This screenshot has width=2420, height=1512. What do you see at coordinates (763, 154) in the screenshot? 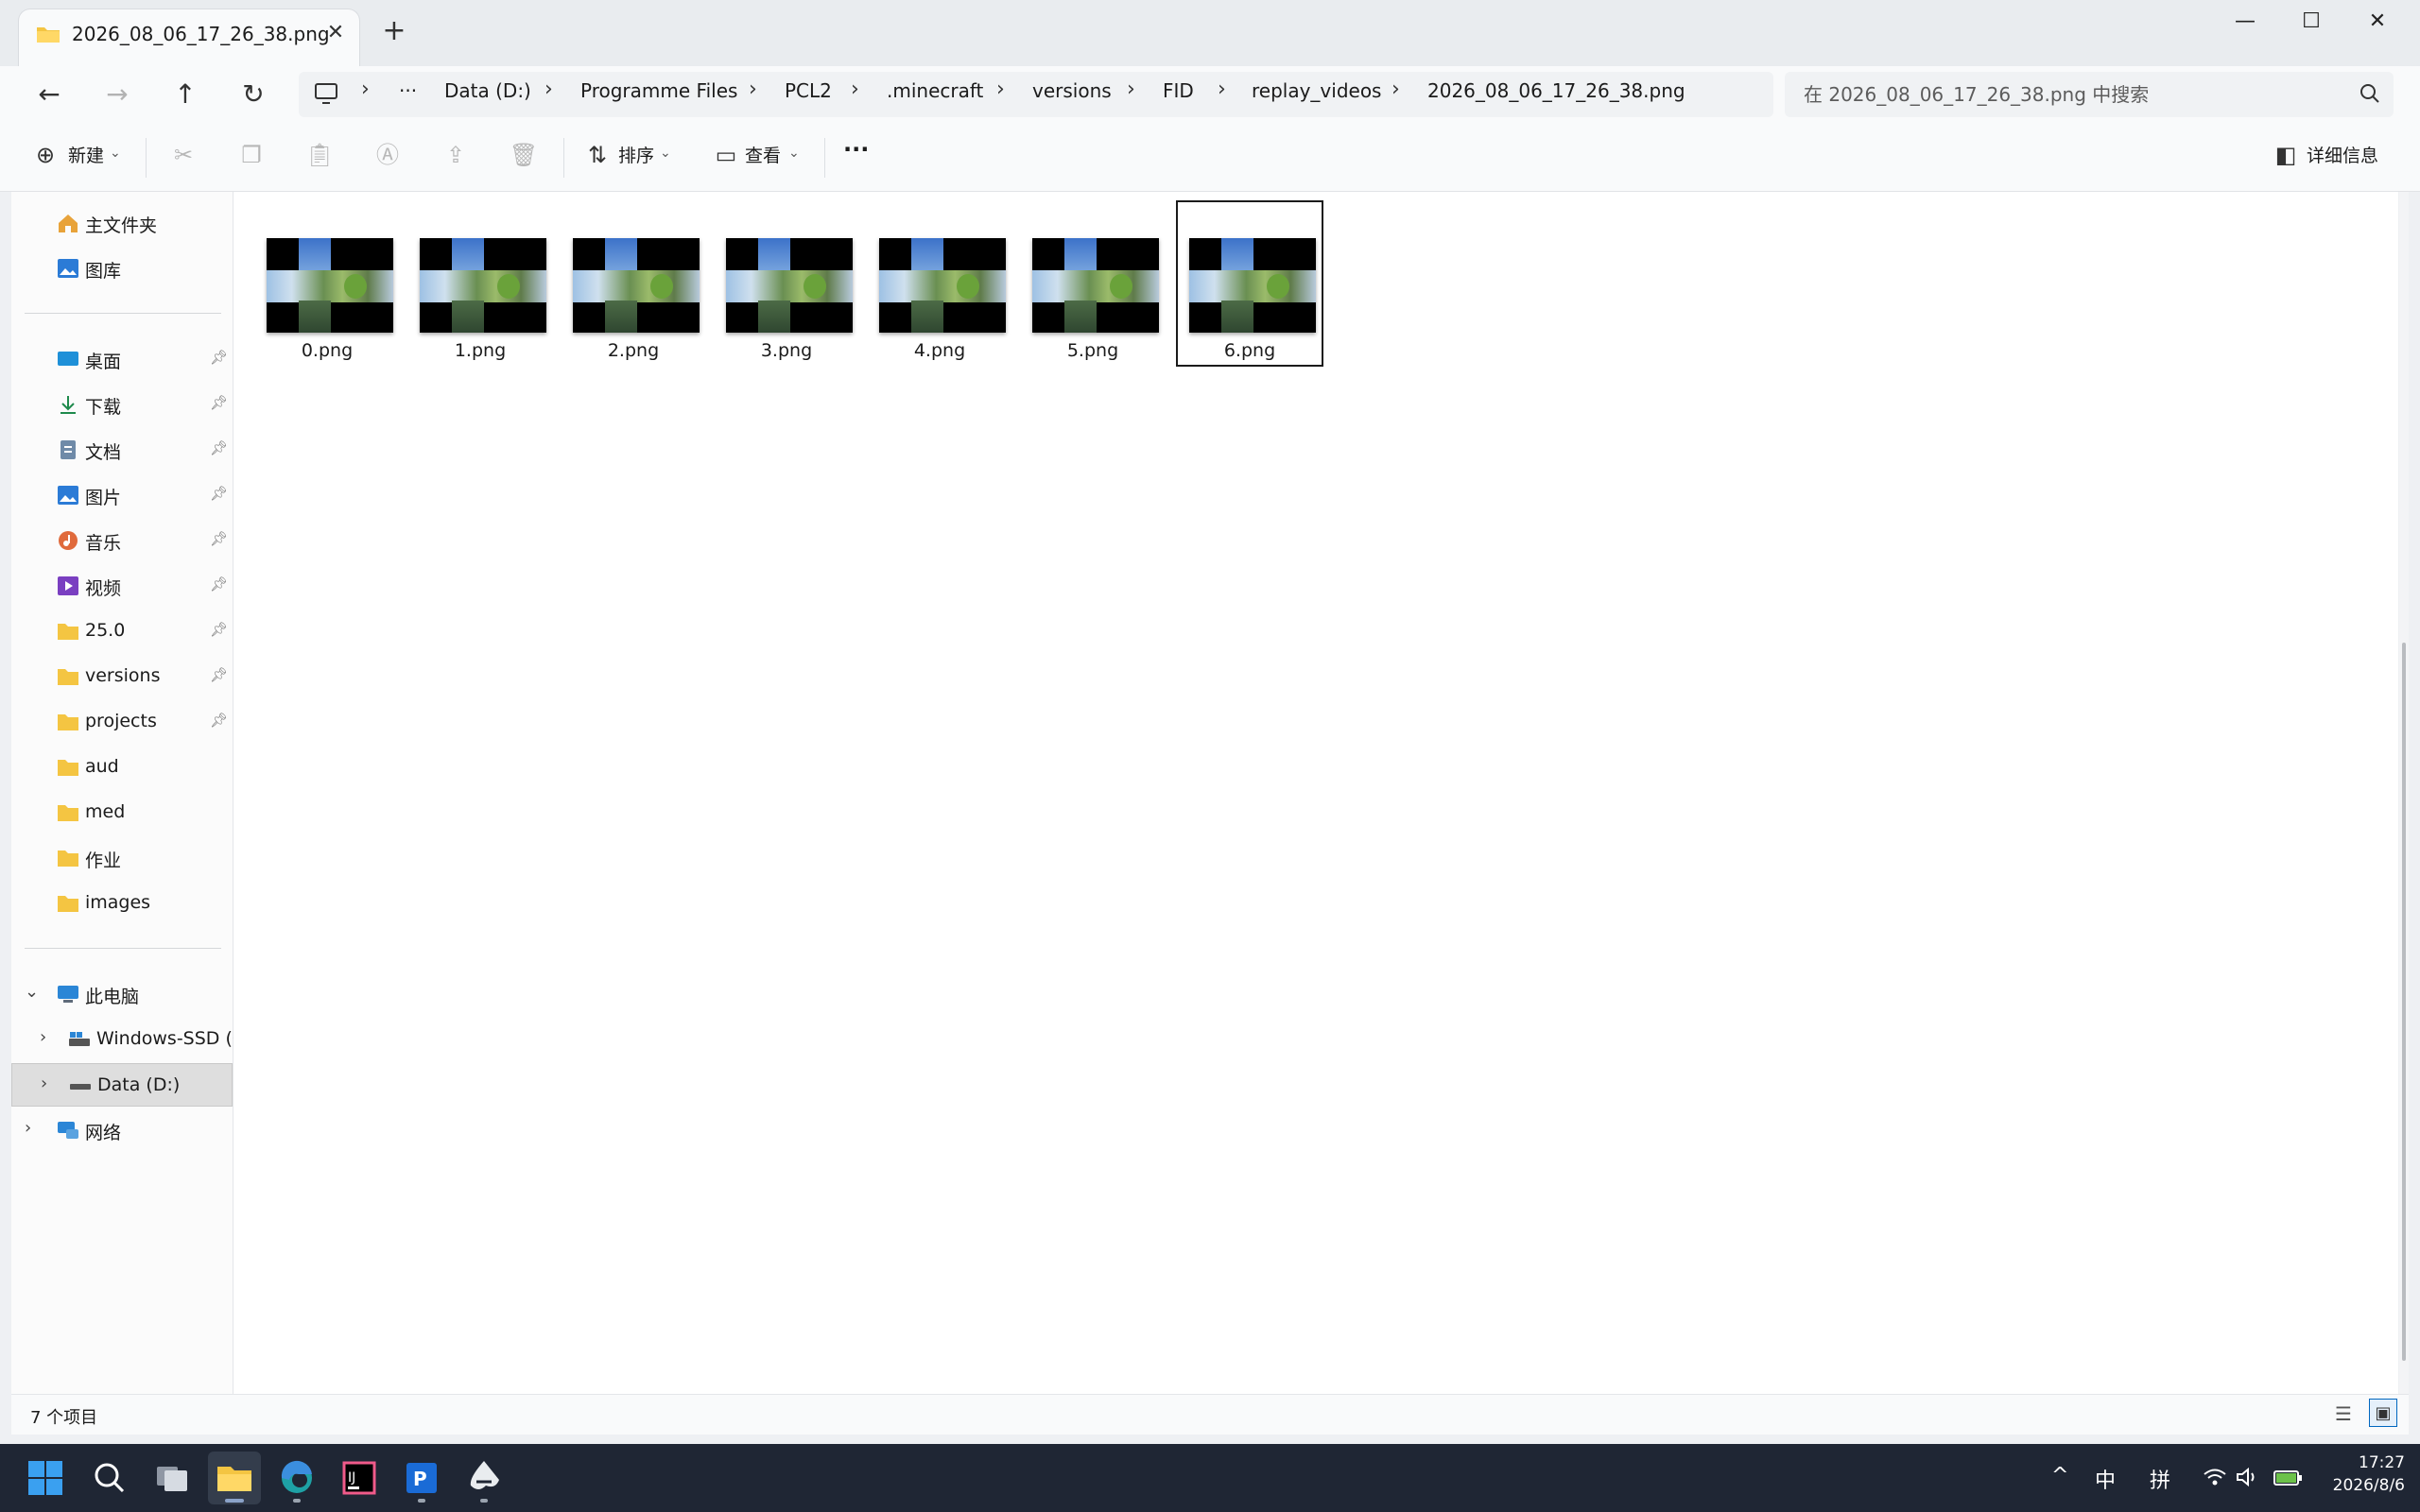
I see `view-button: 查看` at bounding box center [763, 154].